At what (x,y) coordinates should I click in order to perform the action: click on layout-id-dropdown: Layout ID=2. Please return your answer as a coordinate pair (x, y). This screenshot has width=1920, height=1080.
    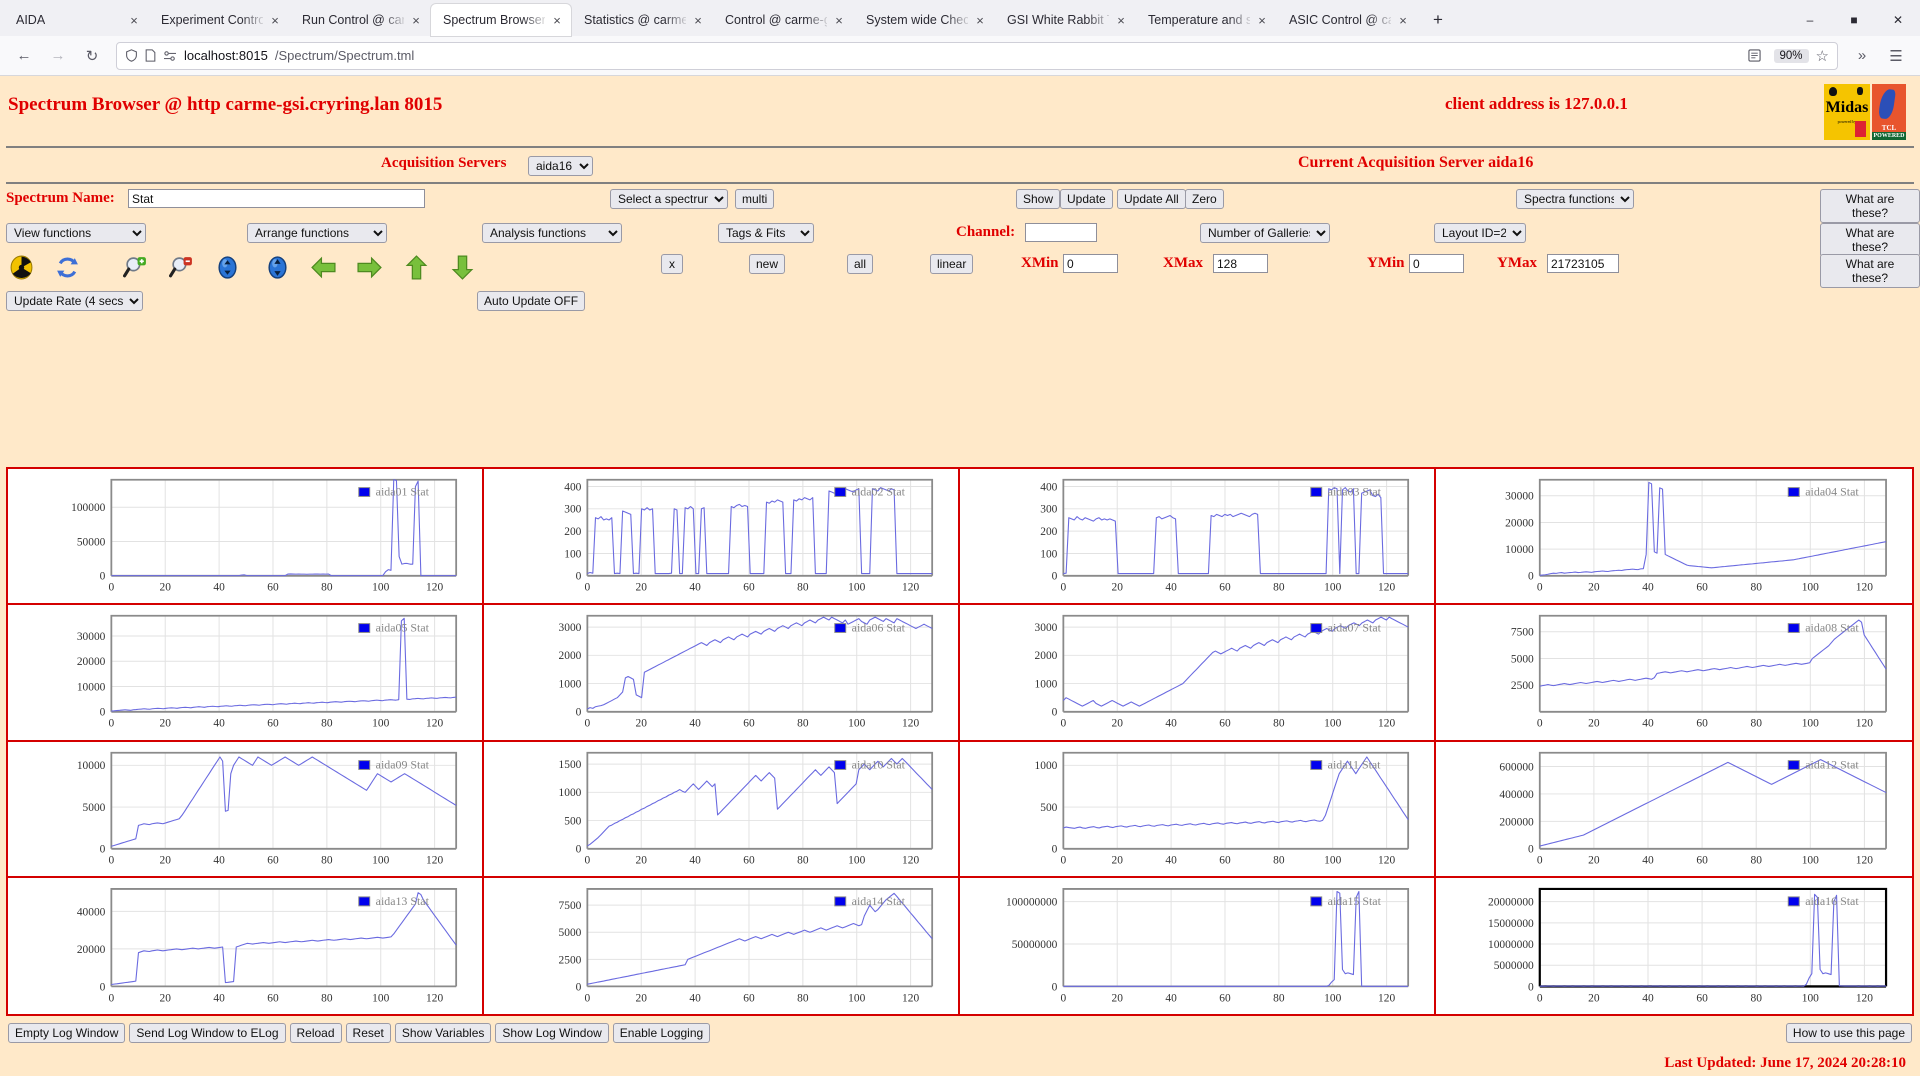
    Looking at the image, I should click on (1480, 233).